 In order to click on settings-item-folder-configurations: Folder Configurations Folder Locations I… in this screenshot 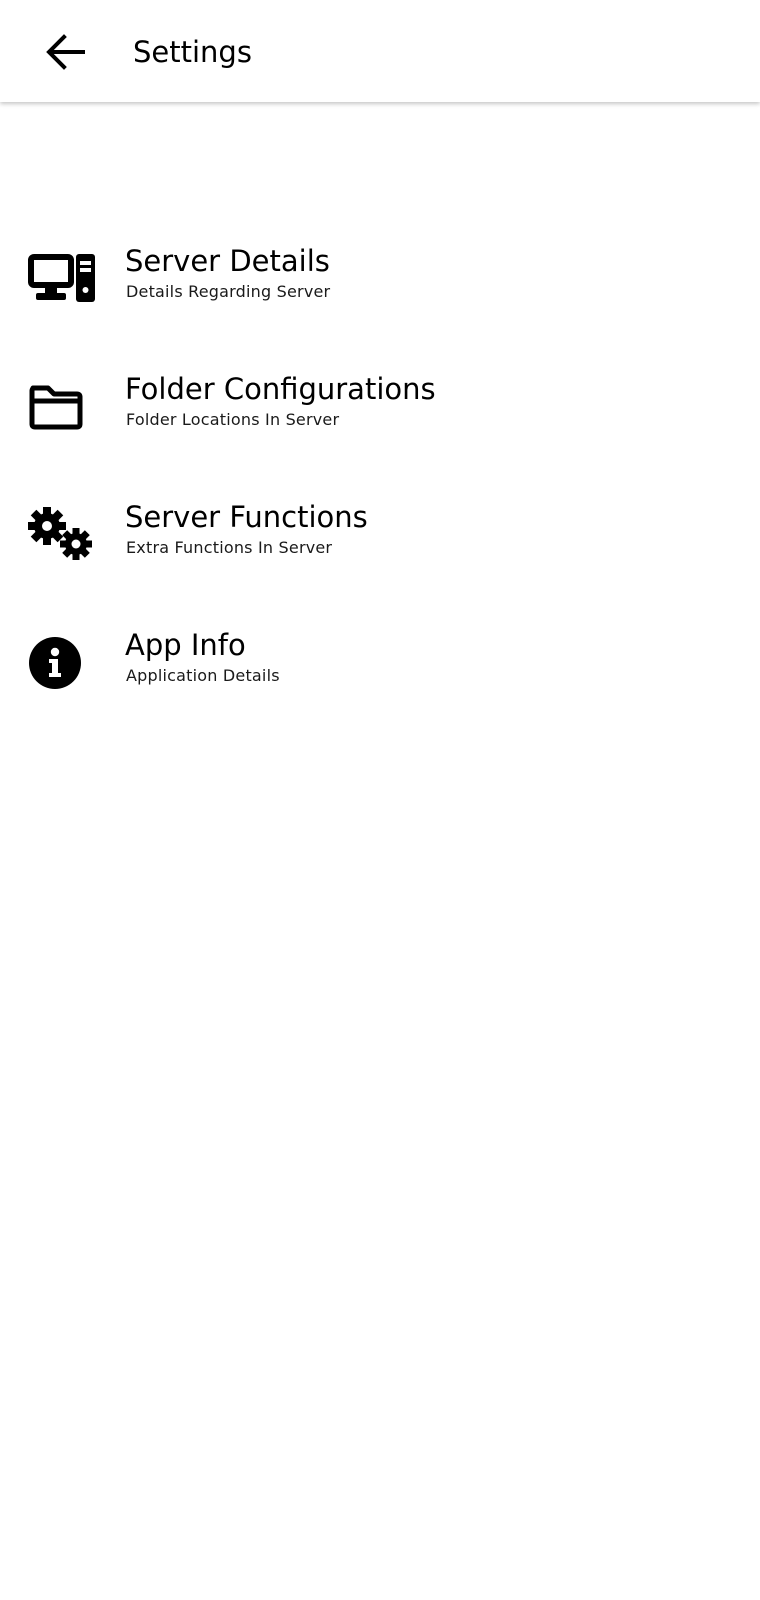, I will do `click(380, 407)`.